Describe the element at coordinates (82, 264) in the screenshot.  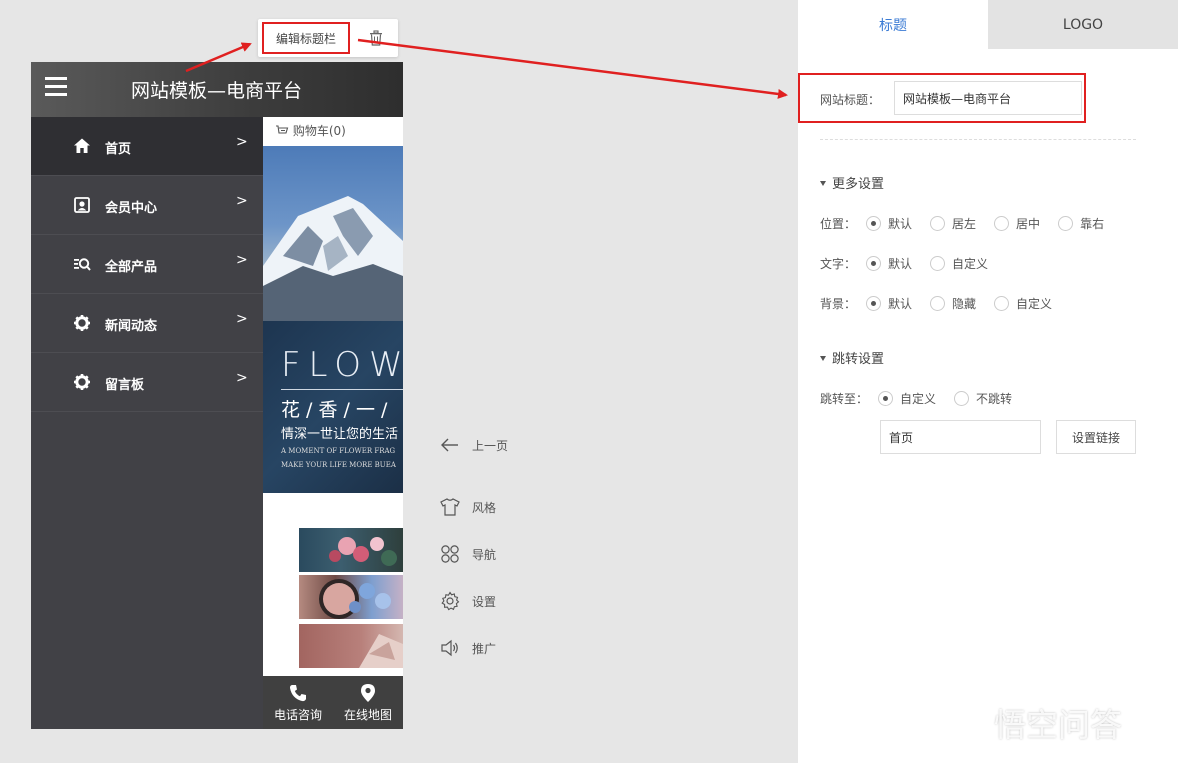
I see `product-list-icon` at that location.